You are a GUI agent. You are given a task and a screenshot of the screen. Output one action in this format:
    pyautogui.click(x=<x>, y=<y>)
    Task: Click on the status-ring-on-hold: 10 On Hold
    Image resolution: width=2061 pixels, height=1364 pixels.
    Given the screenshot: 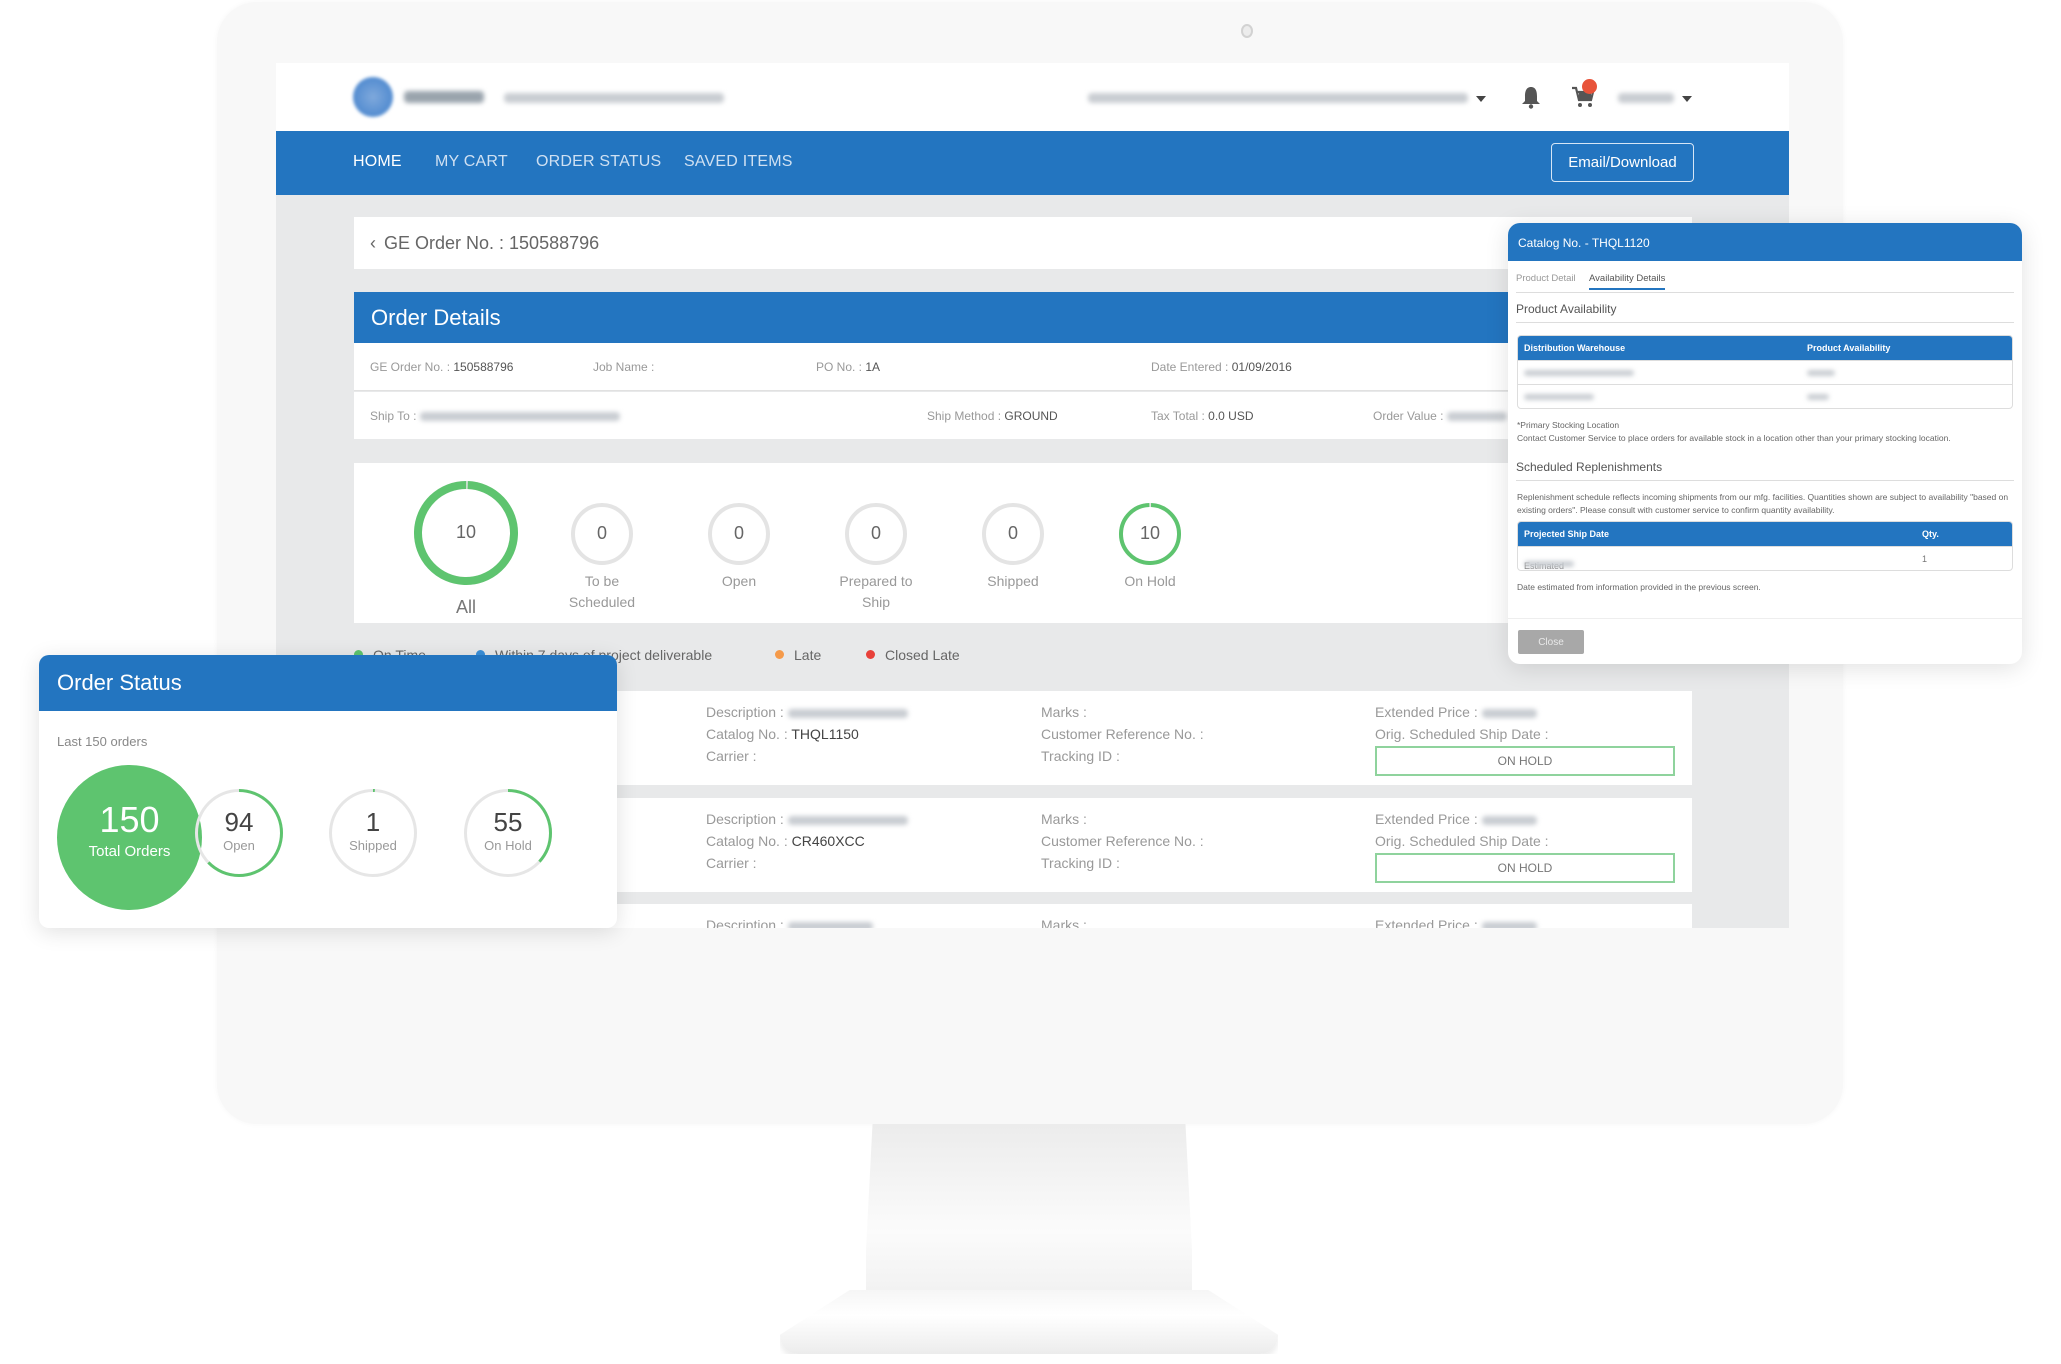 What is the action you would take?
    pyautogui.click(x=1150, y=547)
    